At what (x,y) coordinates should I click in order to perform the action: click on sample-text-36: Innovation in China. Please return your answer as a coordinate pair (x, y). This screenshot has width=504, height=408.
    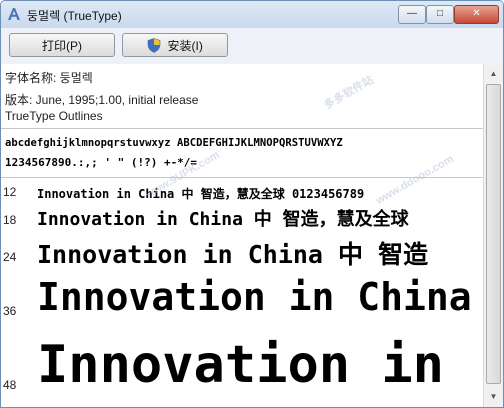
    Looking at the image, I should click on (254, 297).